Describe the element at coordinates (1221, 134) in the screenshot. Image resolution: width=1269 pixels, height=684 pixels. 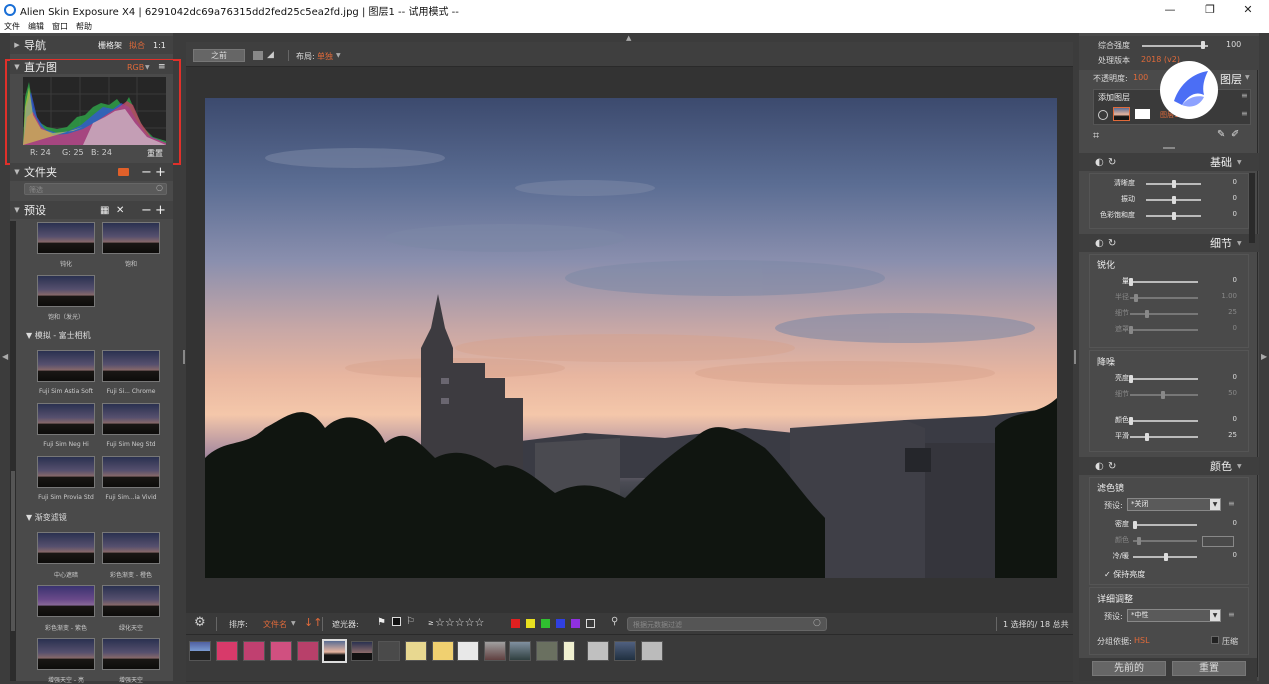
I see `brush-icon: ✎` at that location.